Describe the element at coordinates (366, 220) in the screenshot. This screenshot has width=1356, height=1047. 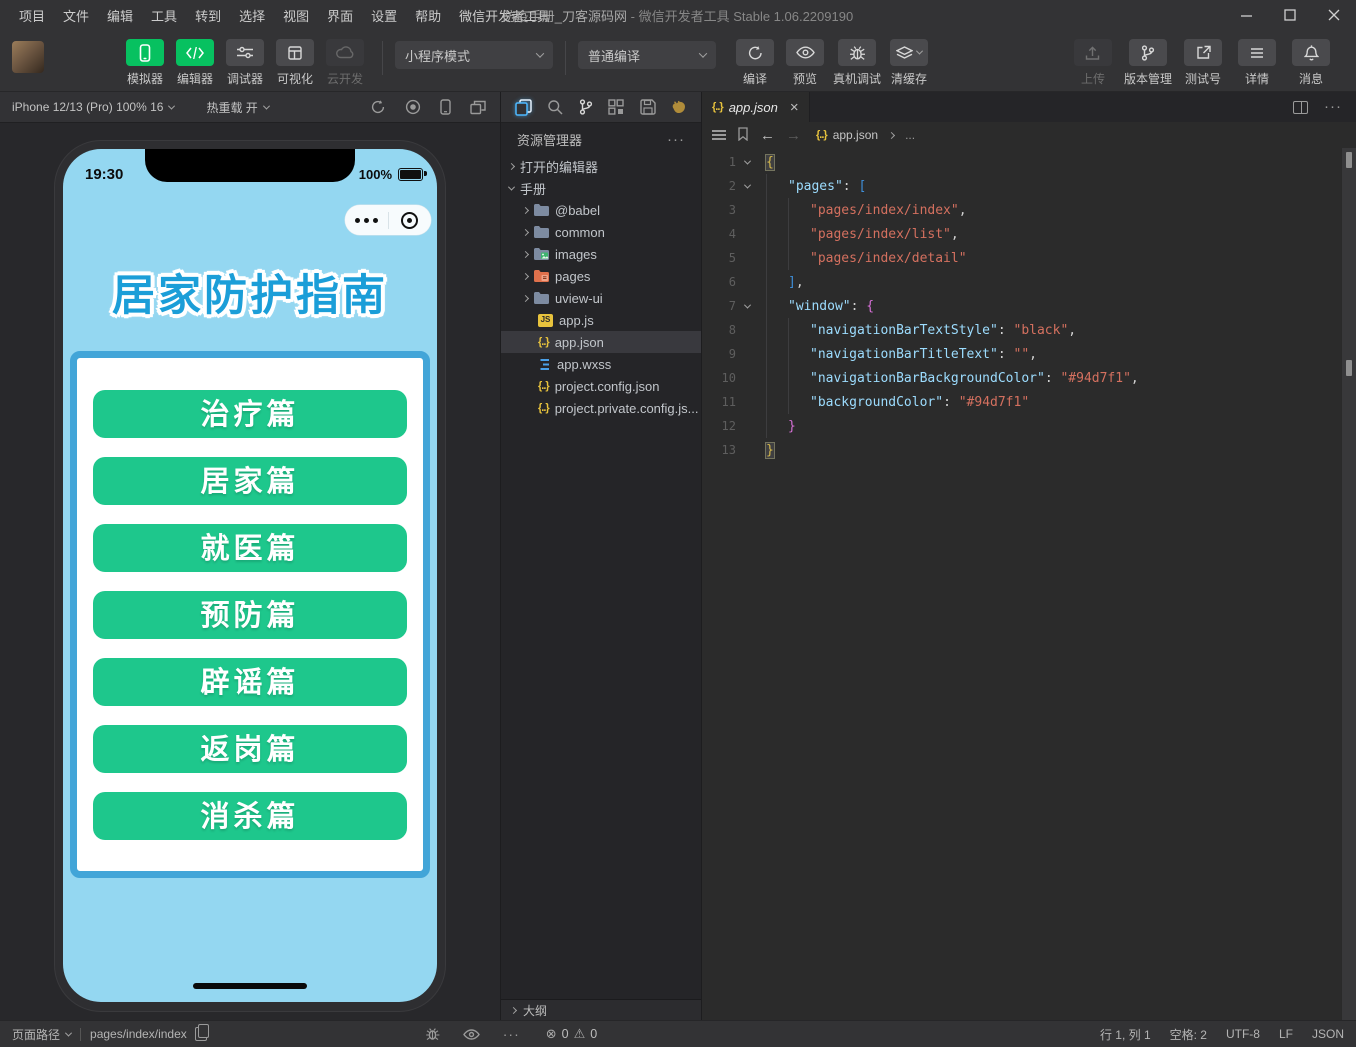
I see `more-dots-icon` at that location.